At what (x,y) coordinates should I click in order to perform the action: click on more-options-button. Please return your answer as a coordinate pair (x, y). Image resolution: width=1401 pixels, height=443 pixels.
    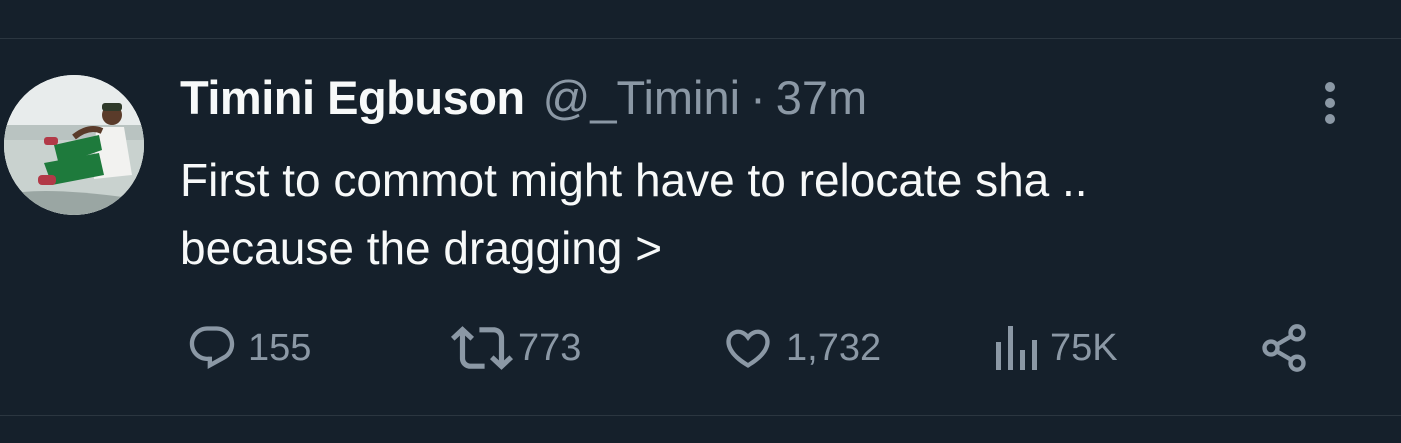
    Looking at the image, I should click on (1330, 103).